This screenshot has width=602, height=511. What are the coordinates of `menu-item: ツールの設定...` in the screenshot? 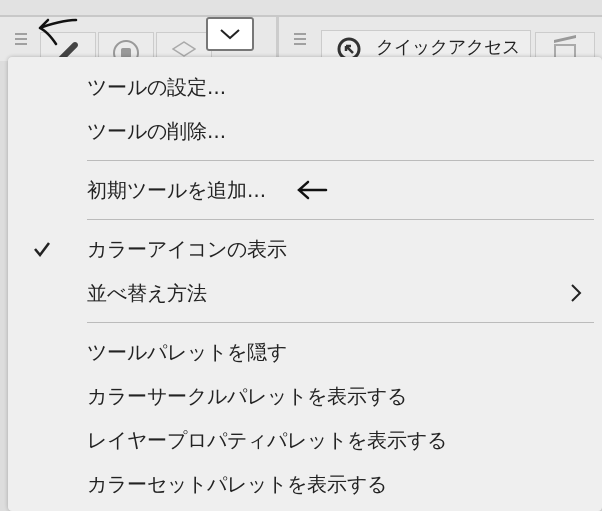 It's located at (305, 87).